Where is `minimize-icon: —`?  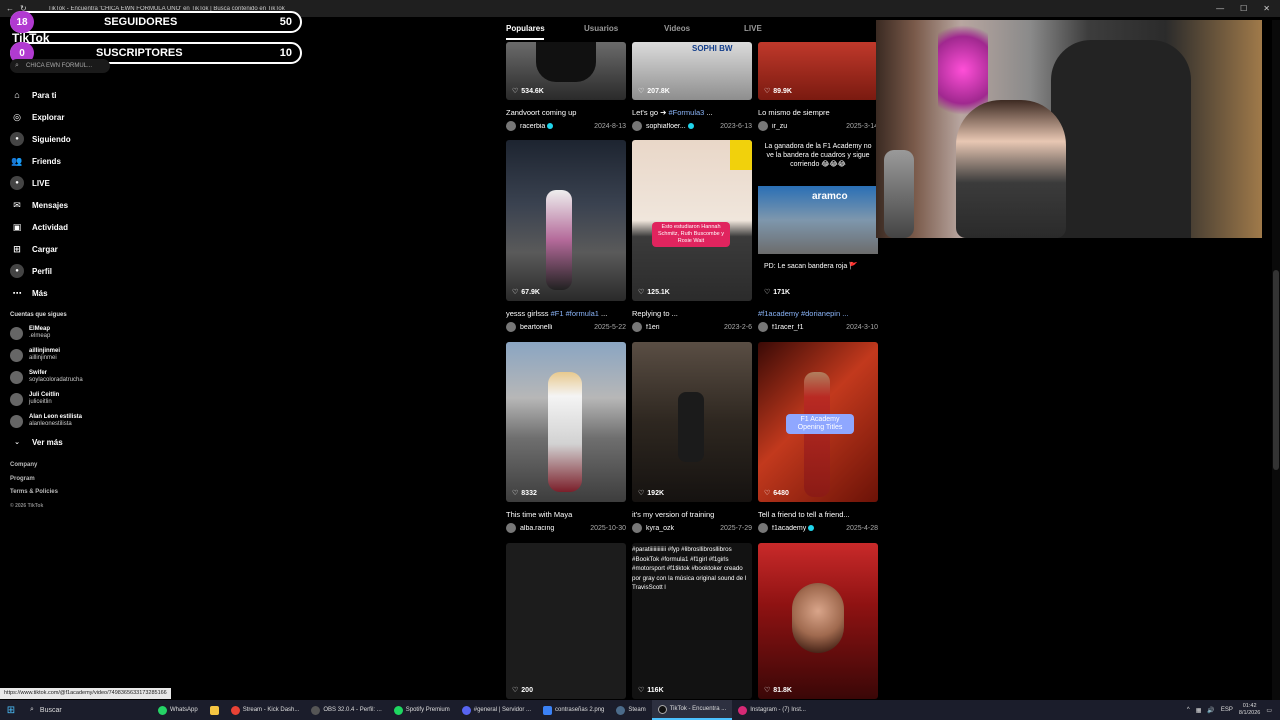
minimize-icon: — is located at coordinates (1220, 8).